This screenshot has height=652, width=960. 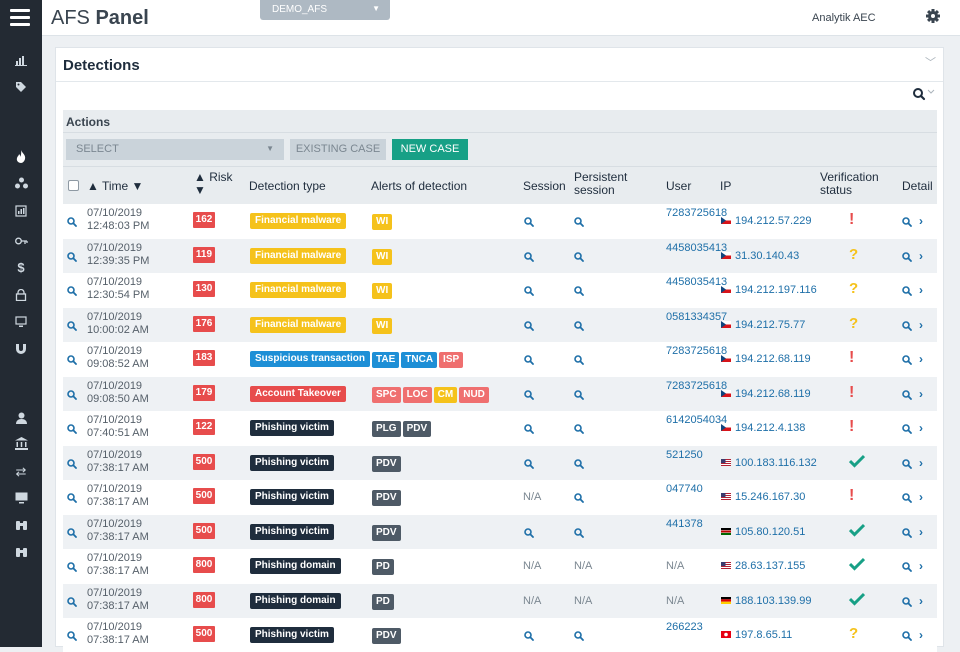 What do you see at coordinates (383, 567) in the screenshot?
I see `alert-badge: PD` at bounding box center [383, 567].